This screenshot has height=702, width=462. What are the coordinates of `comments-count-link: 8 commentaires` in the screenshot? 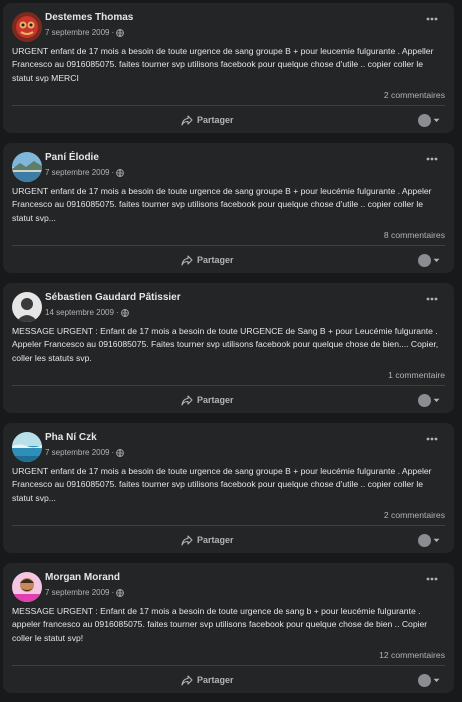 It's located at (414, 235).